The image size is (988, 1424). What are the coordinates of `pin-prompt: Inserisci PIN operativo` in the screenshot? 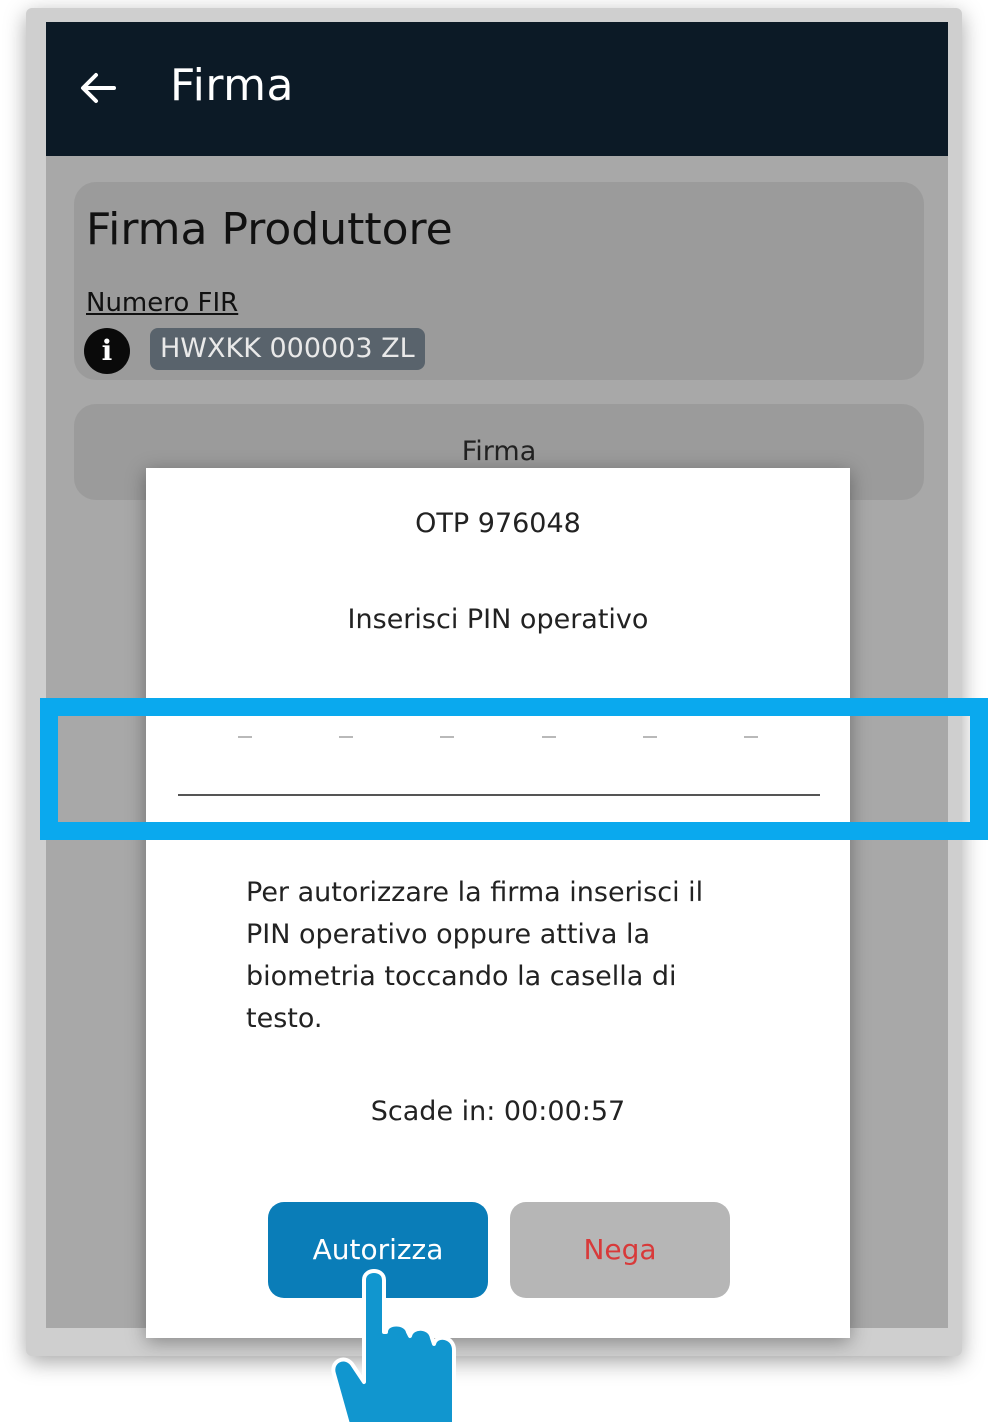 It's located at (498, 619).